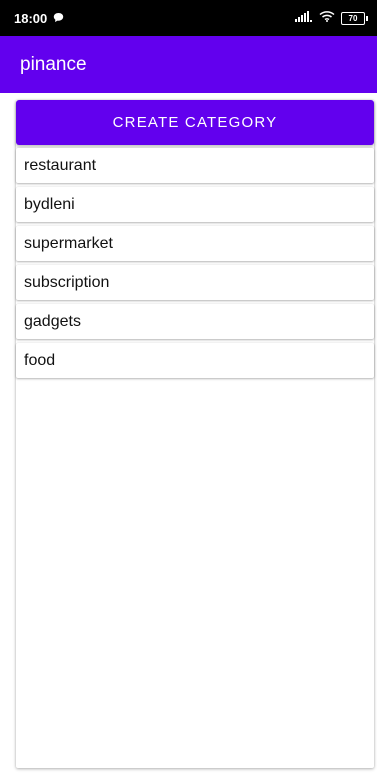 This screenshot has width=377, height=776. I want to click on category-label: supermarket, so click(68, 243).